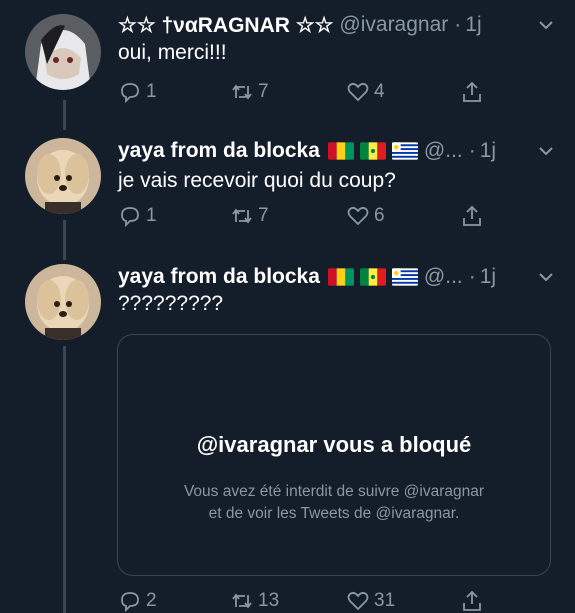  I want to click on reply-button: 2, so click(137, 601).